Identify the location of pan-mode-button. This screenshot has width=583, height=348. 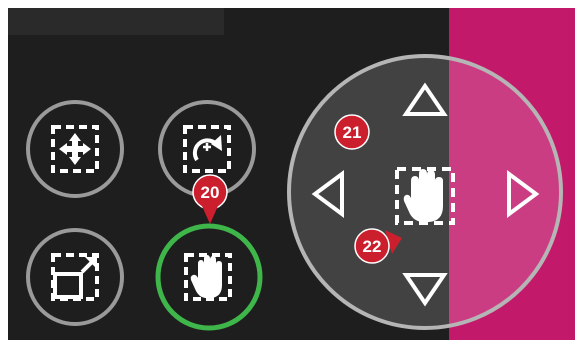
(209, 277).